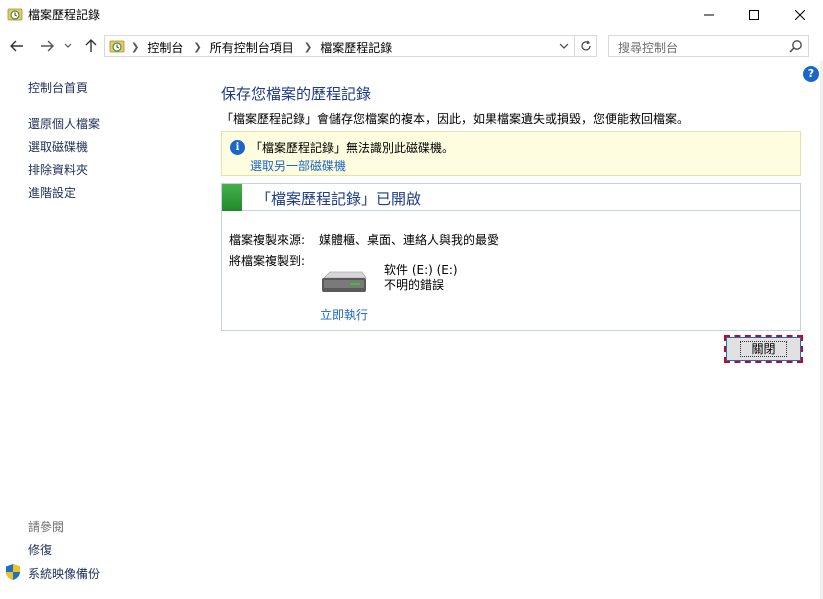 The width and height of the screenshot is (823, 599). What do you see at coordinates (232, 197) in the screenshot?
I see `status-indicator` at bounding box center [232, 197].